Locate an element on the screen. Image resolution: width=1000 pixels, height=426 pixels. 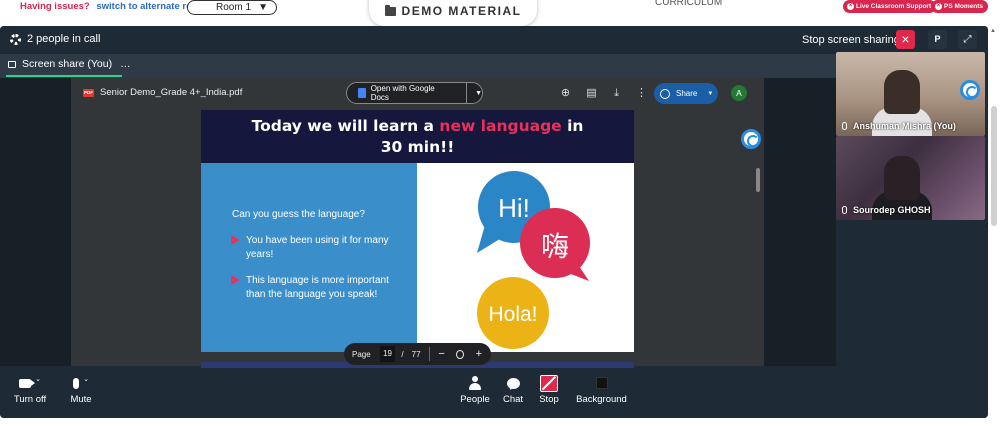
slide-bullet: You have been using it for many years! is located at coordinates (316, 247).